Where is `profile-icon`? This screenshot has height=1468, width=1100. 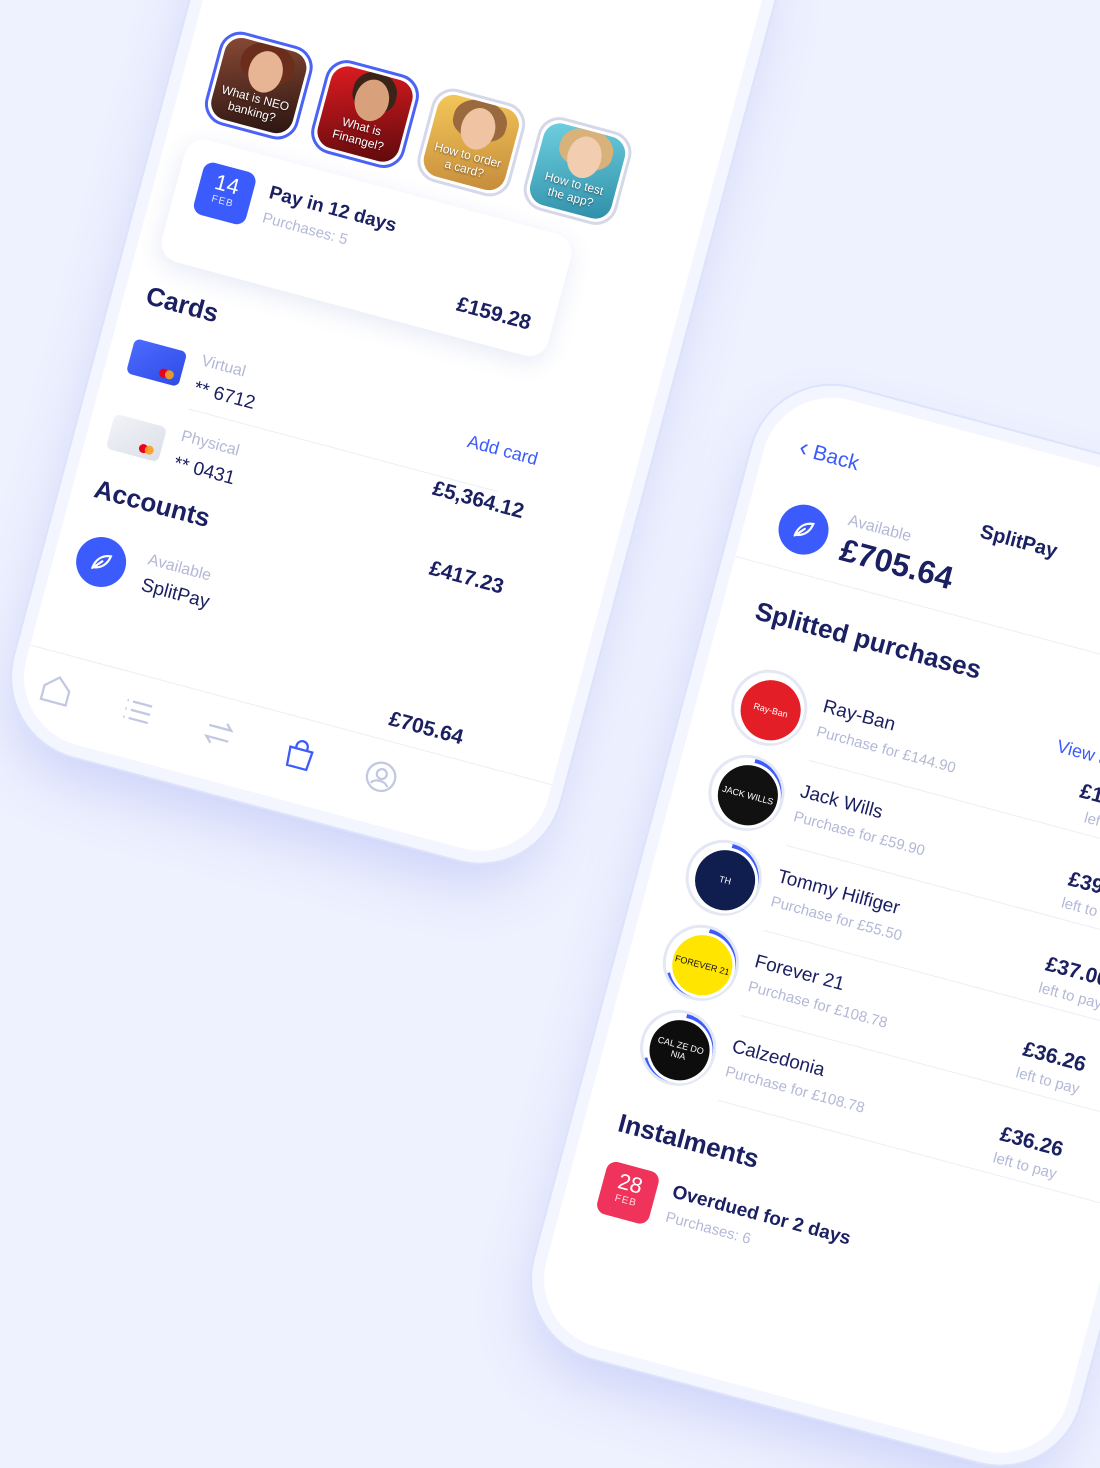 profile-icon is located at coordinates (381, 777).